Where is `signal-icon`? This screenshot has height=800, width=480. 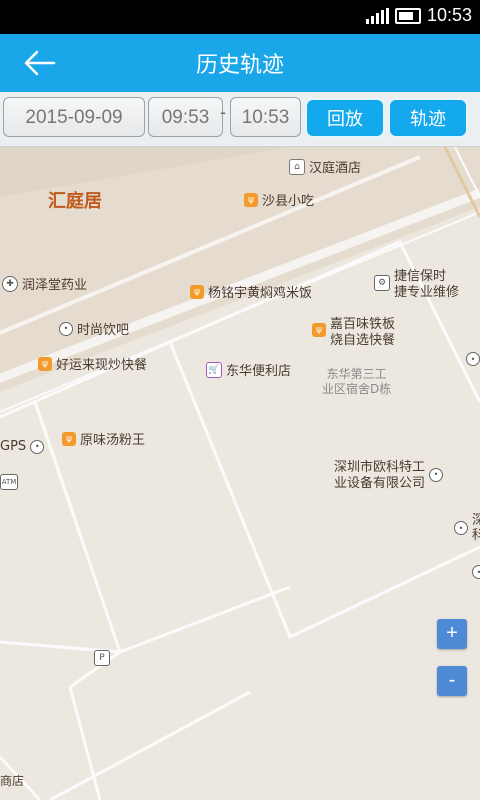 signal-icon is located at coordinates (377, 15).